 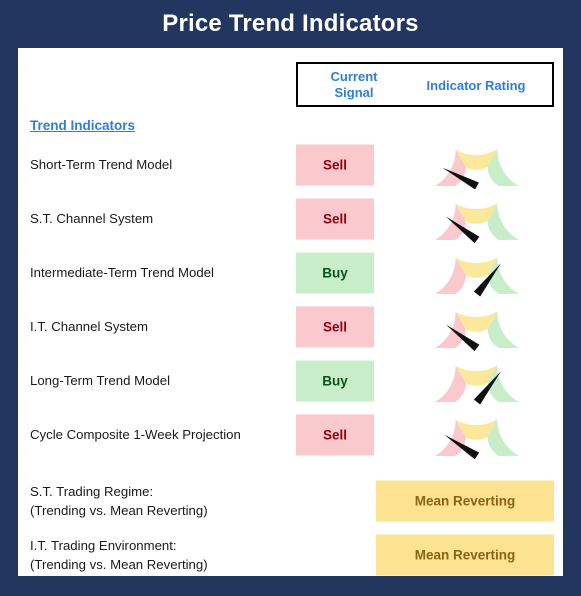 I want to click on window-title-bar: Price Trend Indicators, so click(x=290, y=24).